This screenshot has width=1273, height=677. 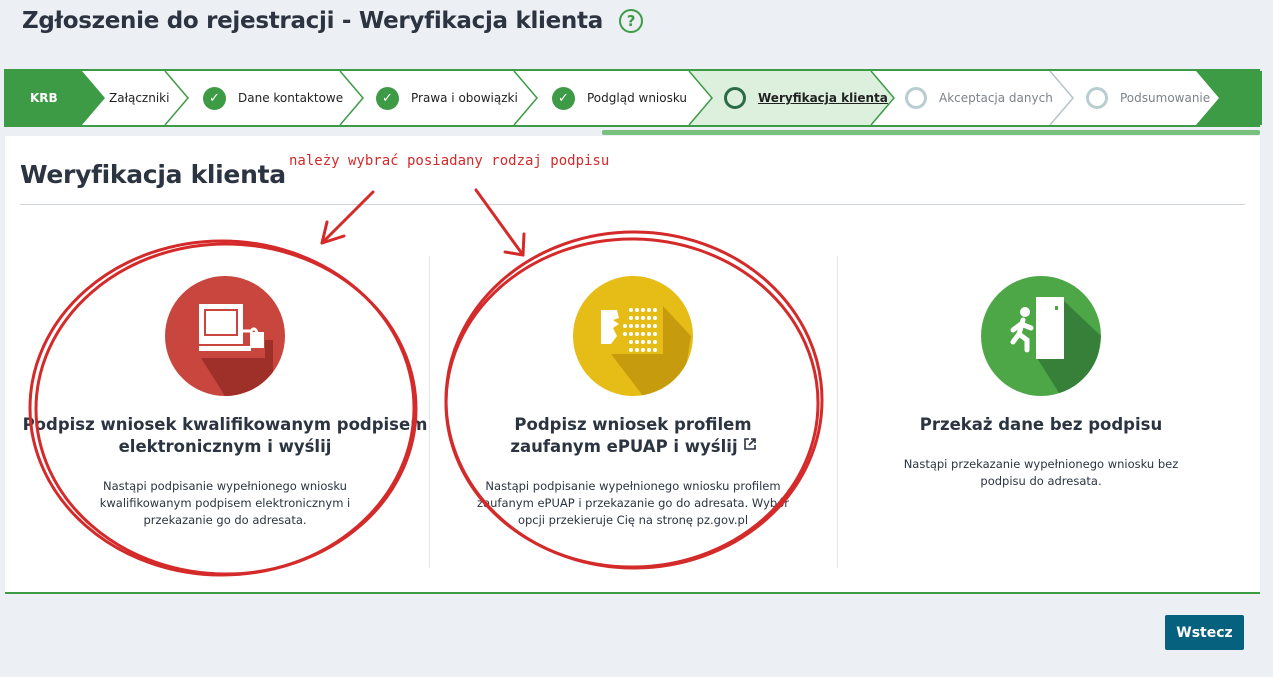 What do you see at coordinates (139, 98) in the screenshot?
I see `step-zalaczniki: Załączniki` at bounding box center [139, 98].